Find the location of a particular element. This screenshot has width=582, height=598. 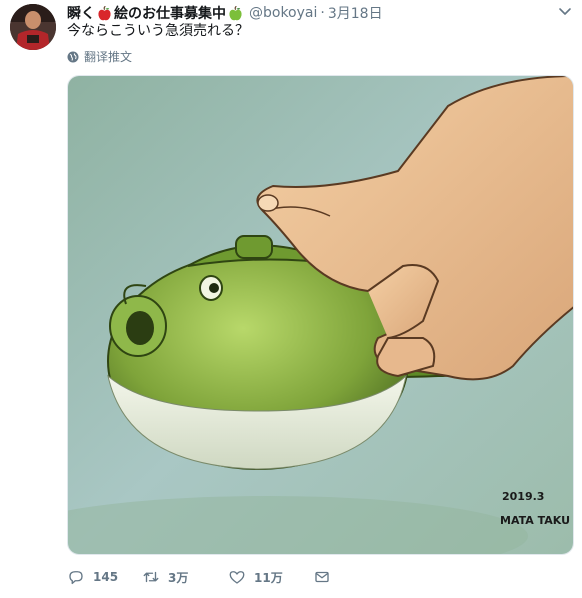

translate-tweet-link: 翻译推文 is located at coordinates (99, 56).